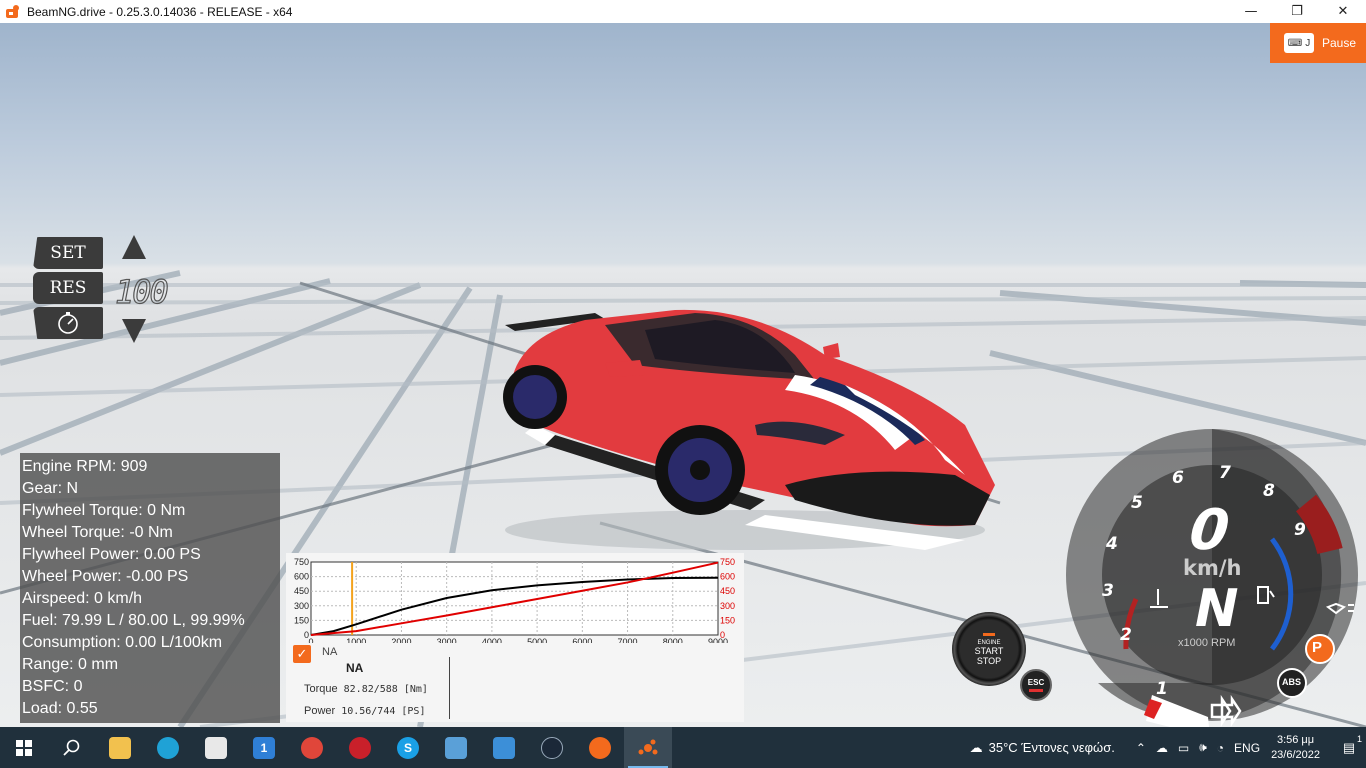 Image resolution: width=1366 pixels, height=768 pixels. I want to click on close-button: ✕, so click(1343, 11).